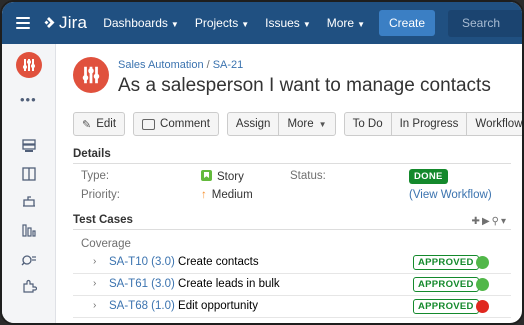 The width and height of the screenshot is (524, 325). Describe the element at coordinates (135, 23) in the screenshot. I see `nav-dashboards-label: Dashboards` at that location.